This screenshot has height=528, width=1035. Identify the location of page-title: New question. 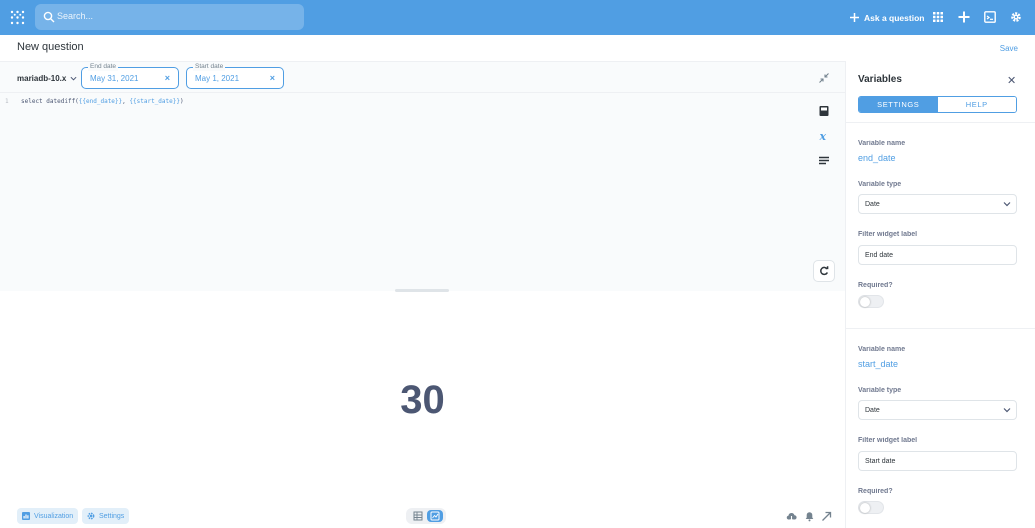
(50, 47).